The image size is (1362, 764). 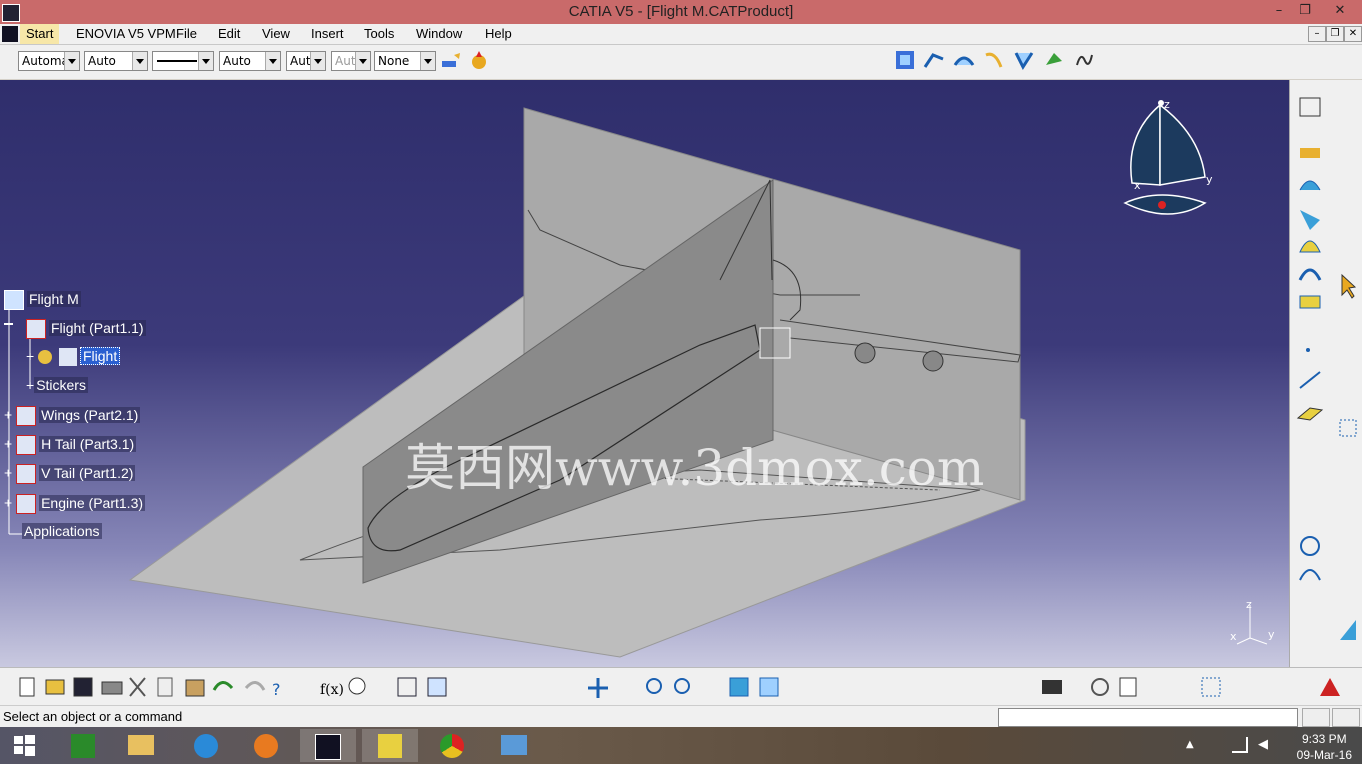 What do you see at coordinates (1084, 60) in the screenshot?
I see `connect-curve-icon` at bounding box center [1084, 60].